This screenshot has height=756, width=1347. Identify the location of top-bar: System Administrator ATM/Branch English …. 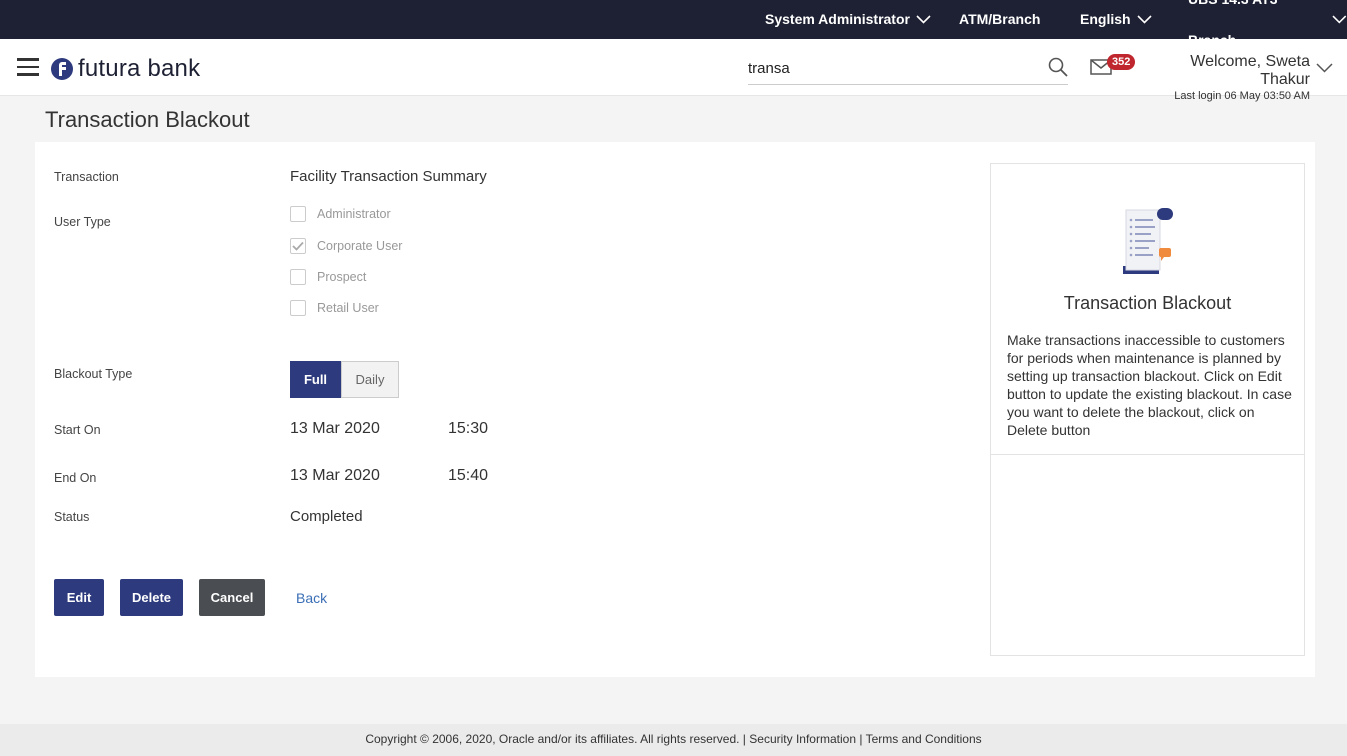
(673, 24).